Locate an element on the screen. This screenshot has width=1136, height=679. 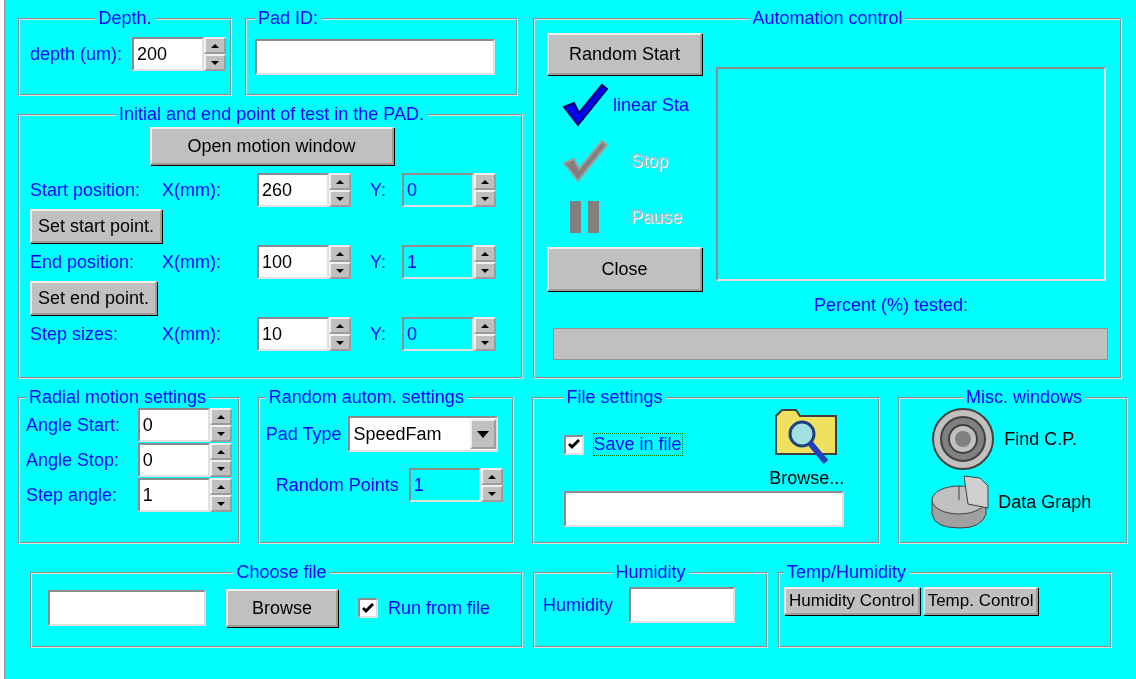
target-icon is located at coordinates (963, 439).